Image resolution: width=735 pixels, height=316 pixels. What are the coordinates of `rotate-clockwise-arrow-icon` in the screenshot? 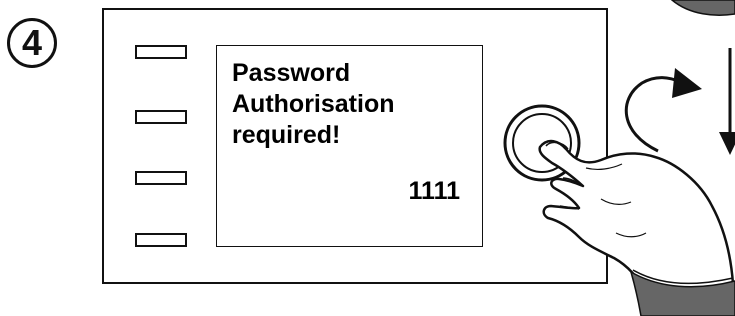 It's located at (663, 110).